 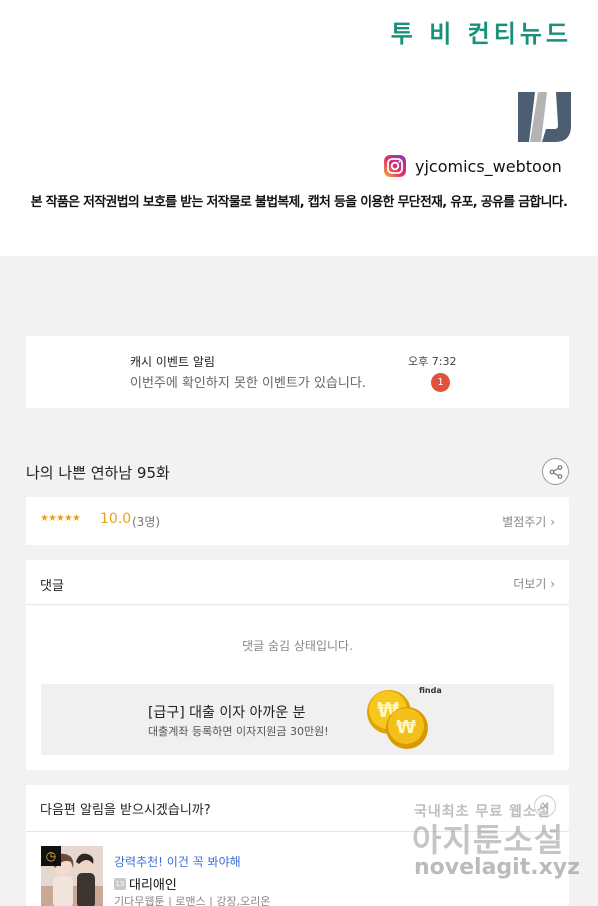 What do you see at coordinates (125, 810) in the screenshot?
I see `next-alarm-question: 다음편 알림을 받으시겠습니까?` at bounding box center [125, 810].